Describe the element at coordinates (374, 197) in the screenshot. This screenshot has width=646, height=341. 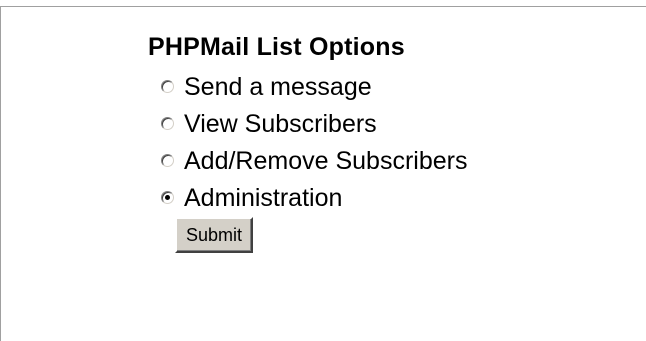
I see `option-administration: Administration` at that location.